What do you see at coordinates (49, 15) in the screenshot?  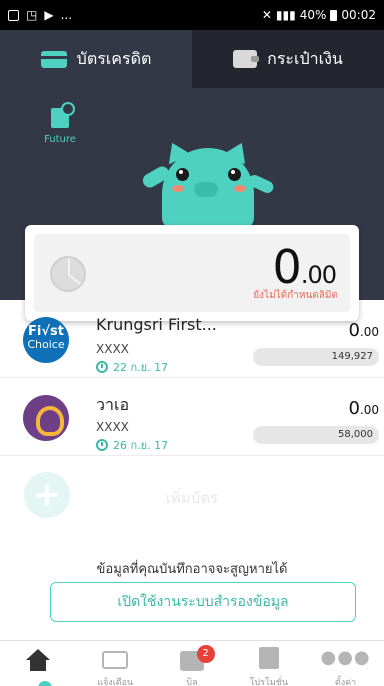 I see `play-icon: ▶` at bounding box center [49, 15].